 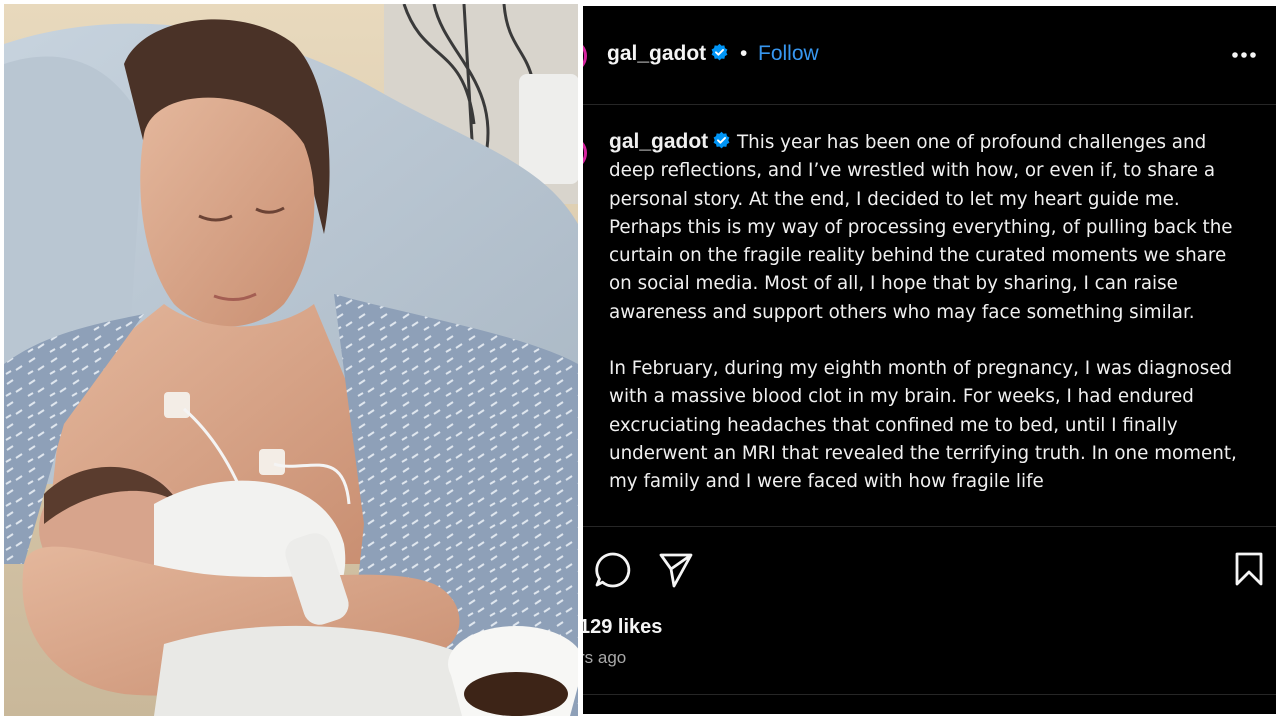 I want to click on comment-icon, so click(x=613, y=570).